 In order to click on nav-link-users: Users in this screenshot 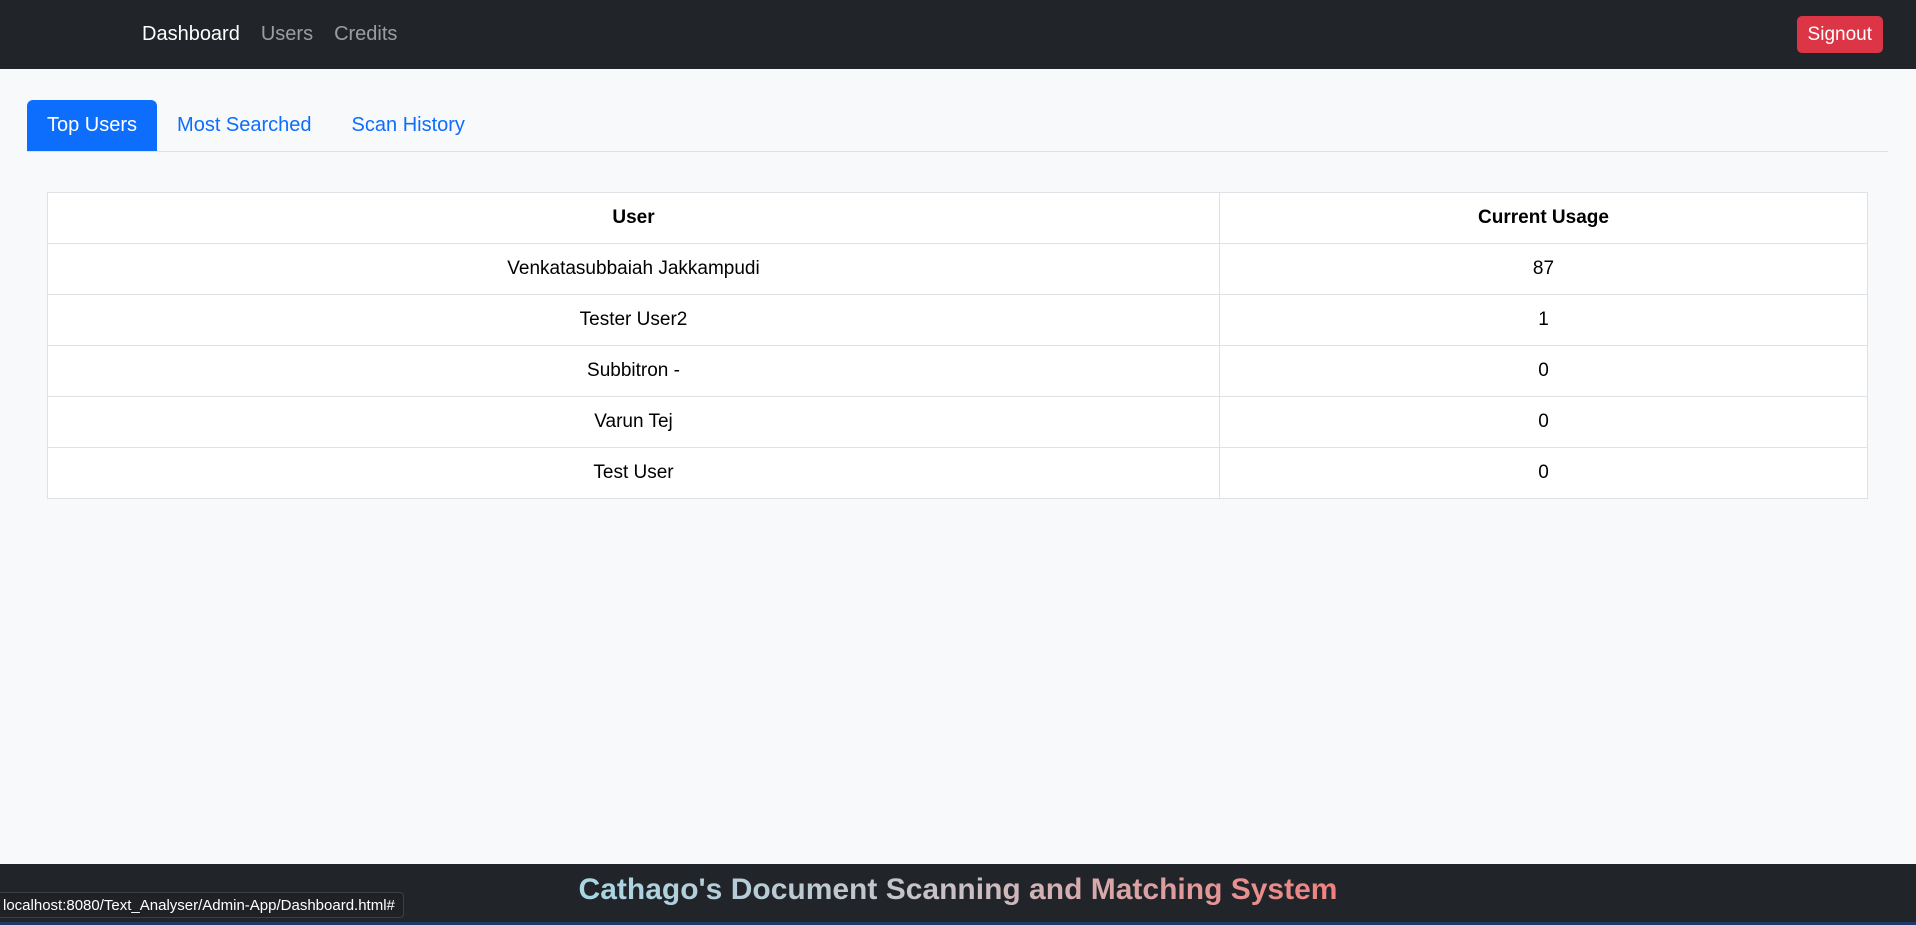, I will do `click(287, 34)`.